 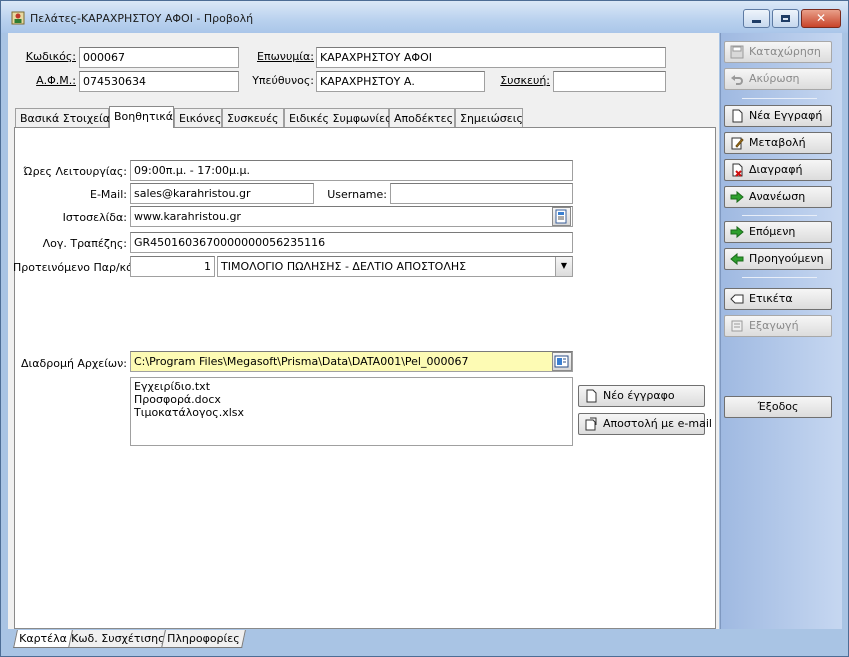 What do you see at coordinates (141, 117) in the screenshot?
I see `tab-auxiliary: Βοηθητικά` at bounding box center [141, 117].